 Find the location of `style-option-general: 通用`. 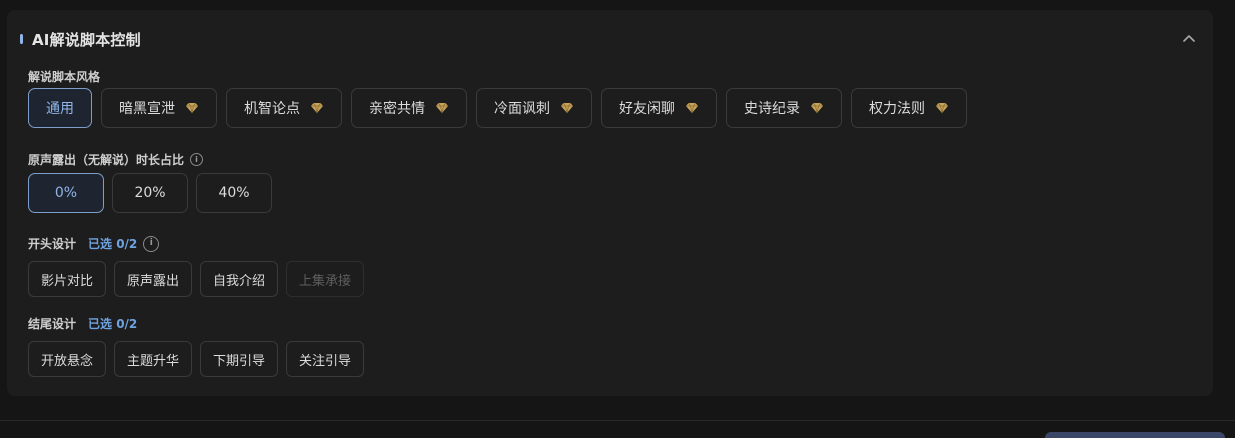

style-option-general: 通用 is located at coordinates (60, 108).